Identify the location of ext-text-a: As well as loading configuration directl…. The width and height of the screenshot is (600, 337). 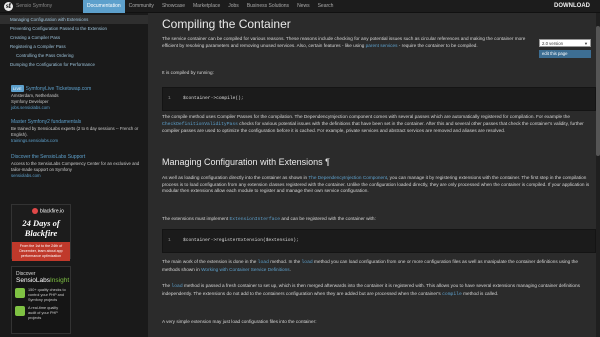
(235, 177).